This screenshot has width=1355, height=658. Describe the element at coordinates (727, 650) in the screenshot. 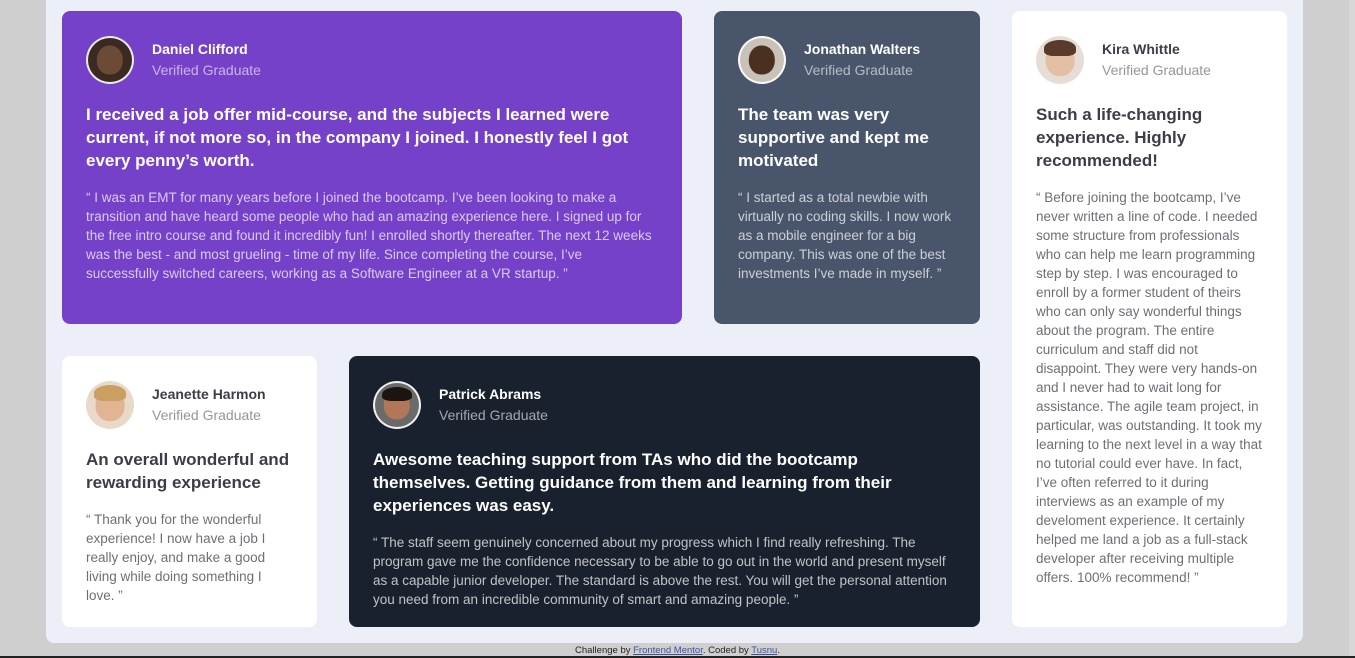

I see `attribution-middle: . Coded by` at that location.